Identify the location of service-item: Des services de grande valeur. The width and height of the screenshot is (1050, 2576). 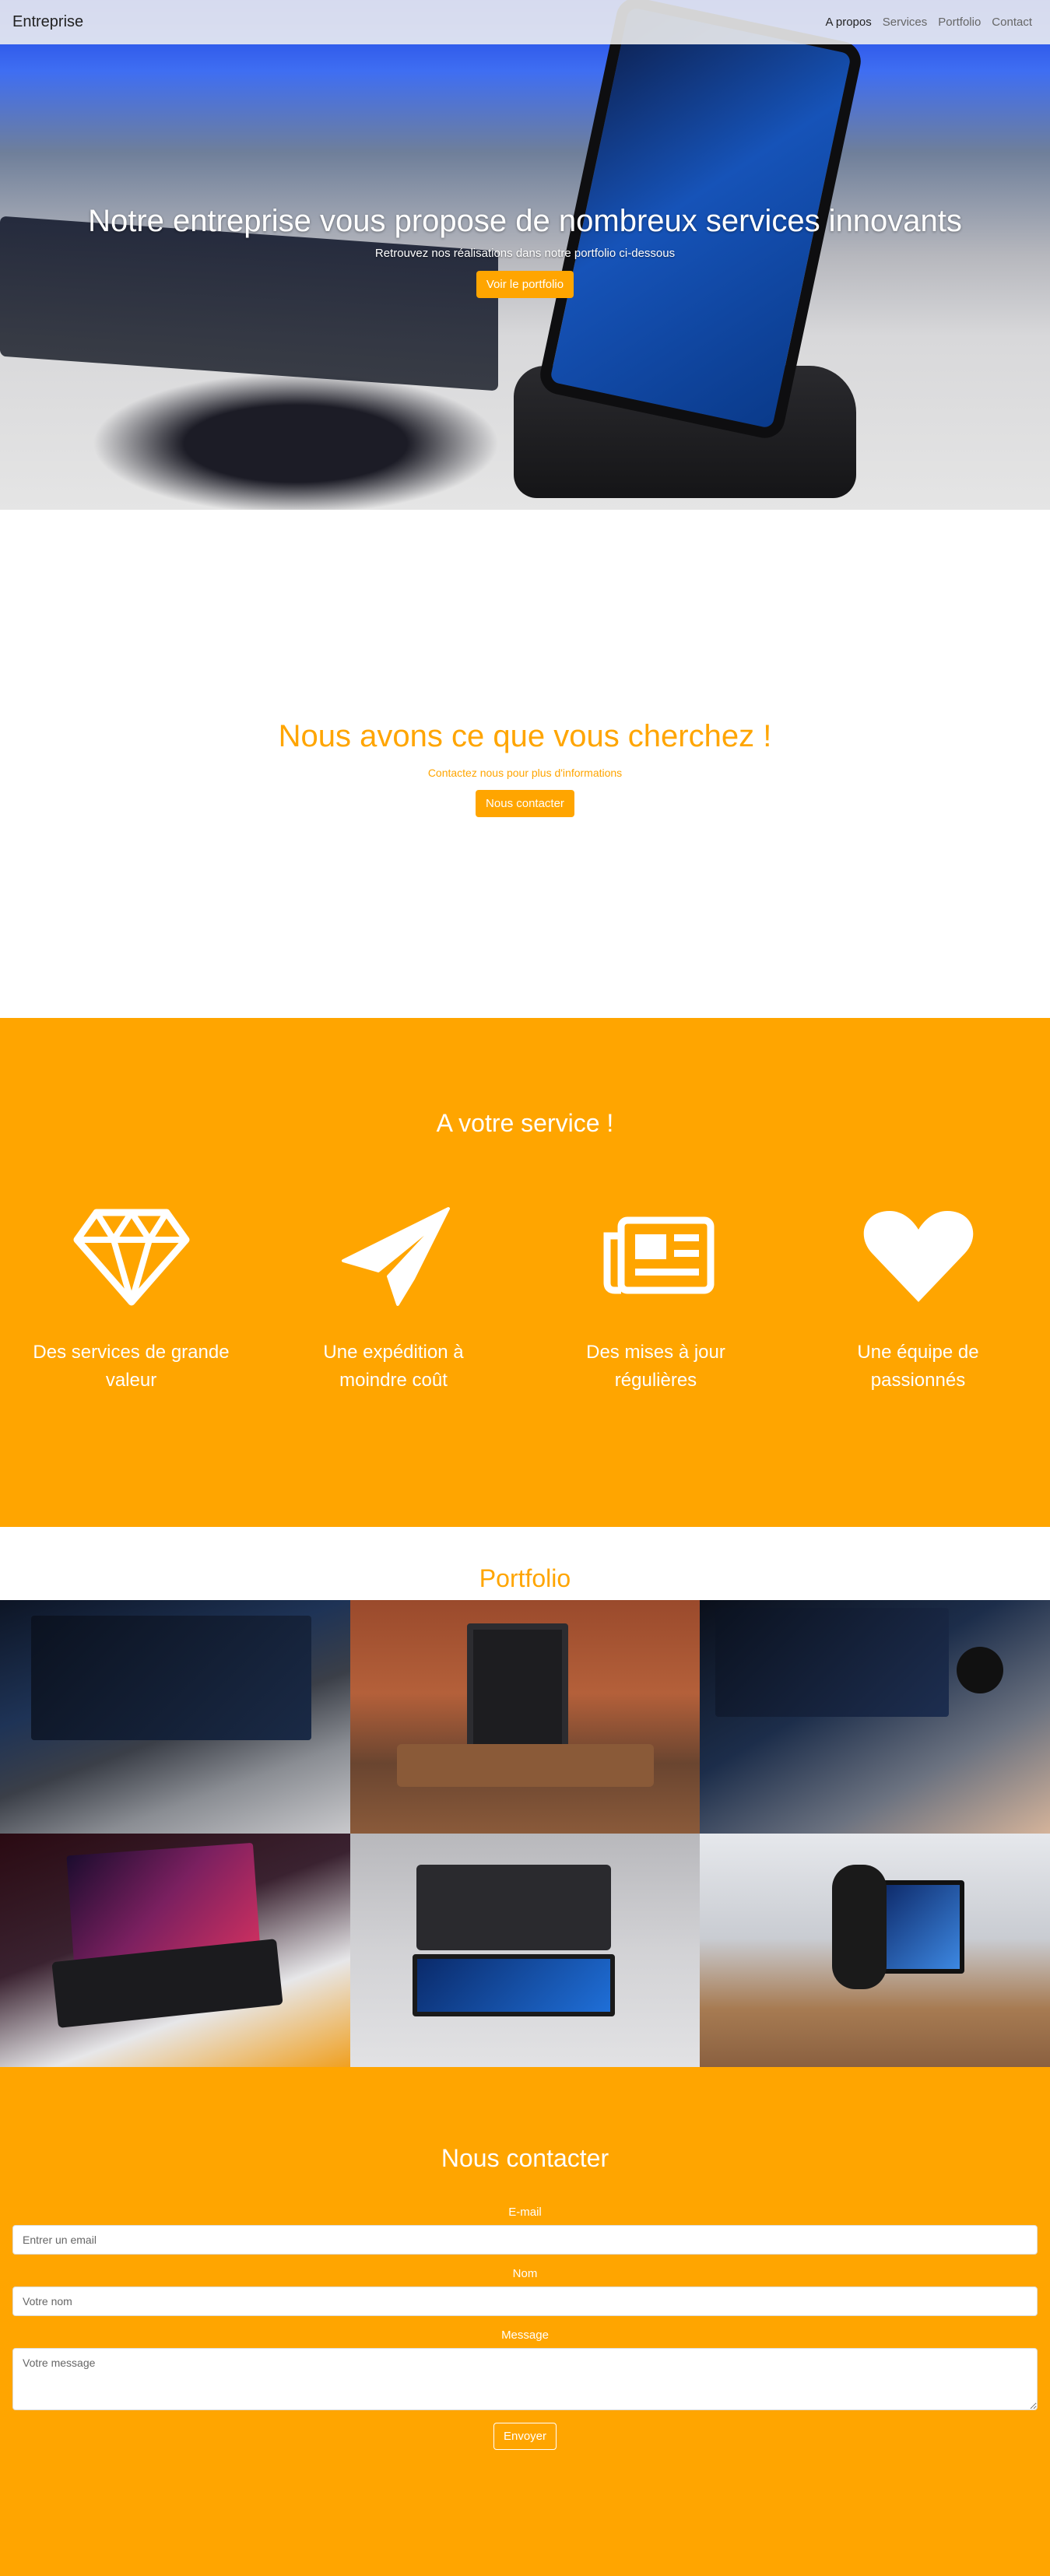
(131, 1300).